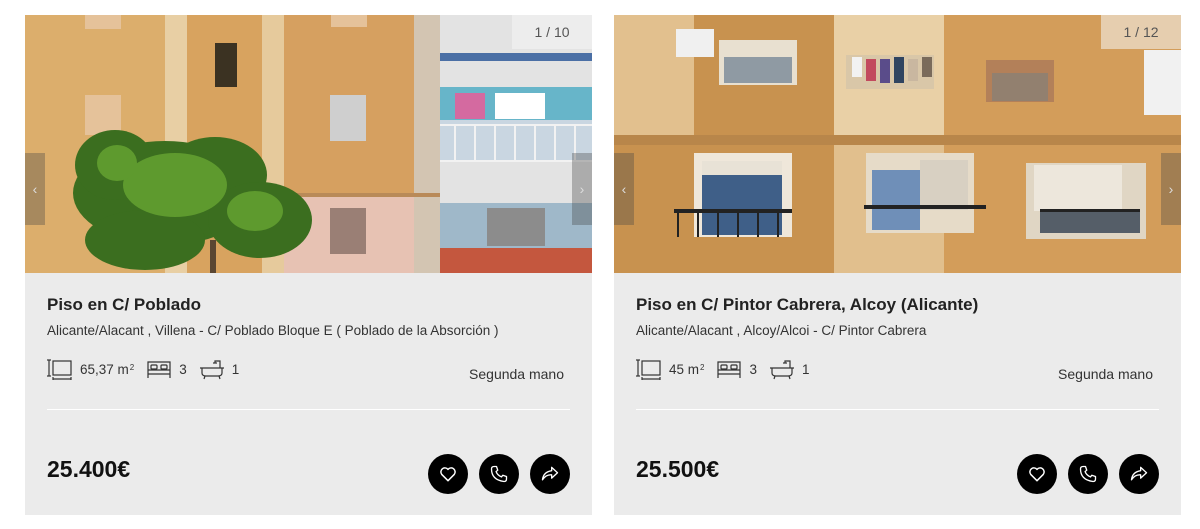 The height and width of the screenshot is (529, 1200). Describe the element at coordinates (104, 369) in the screenshot. I see `area-value: 65,37 m` at that location.